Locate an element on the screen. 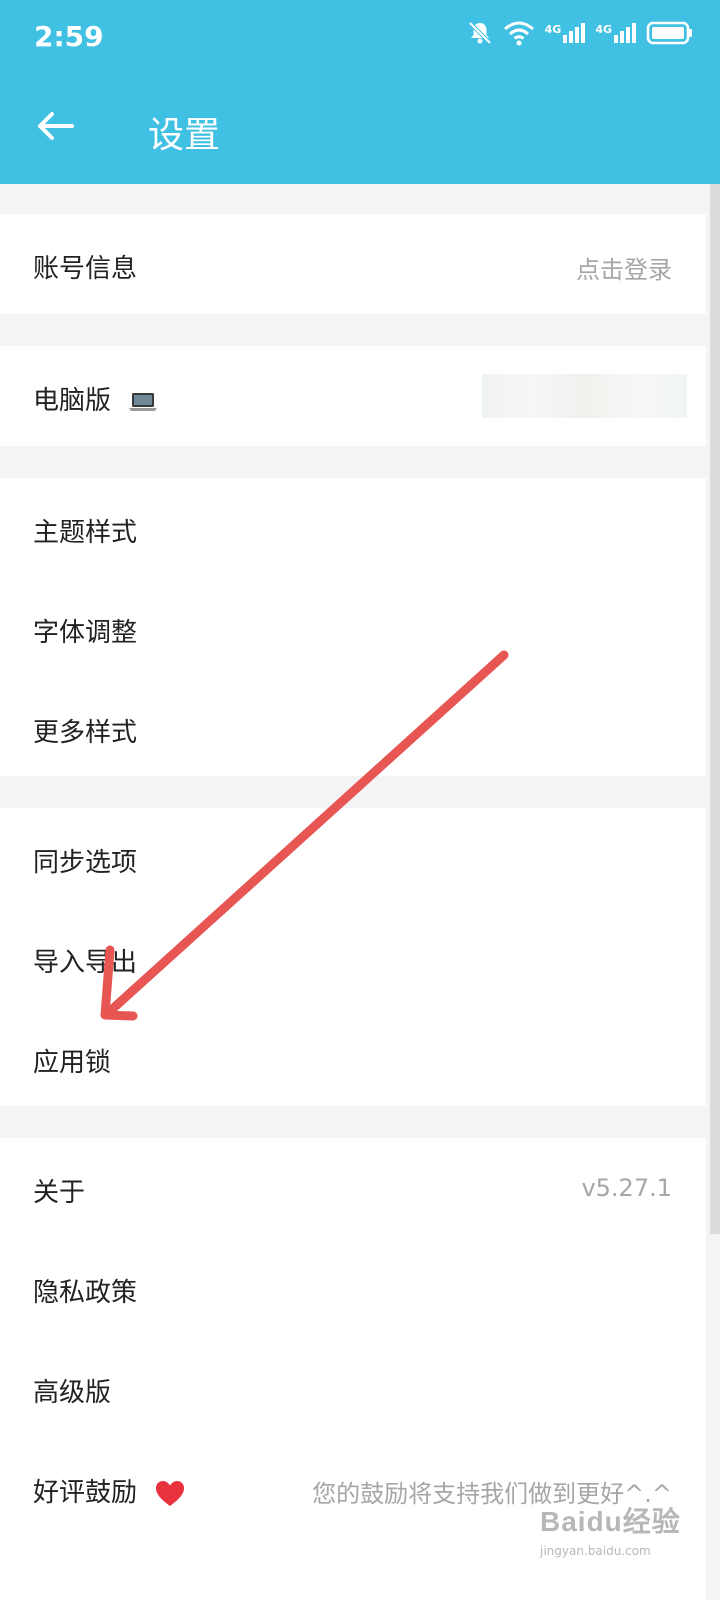  arrow-left-icon is located at coordinates (56, 126).